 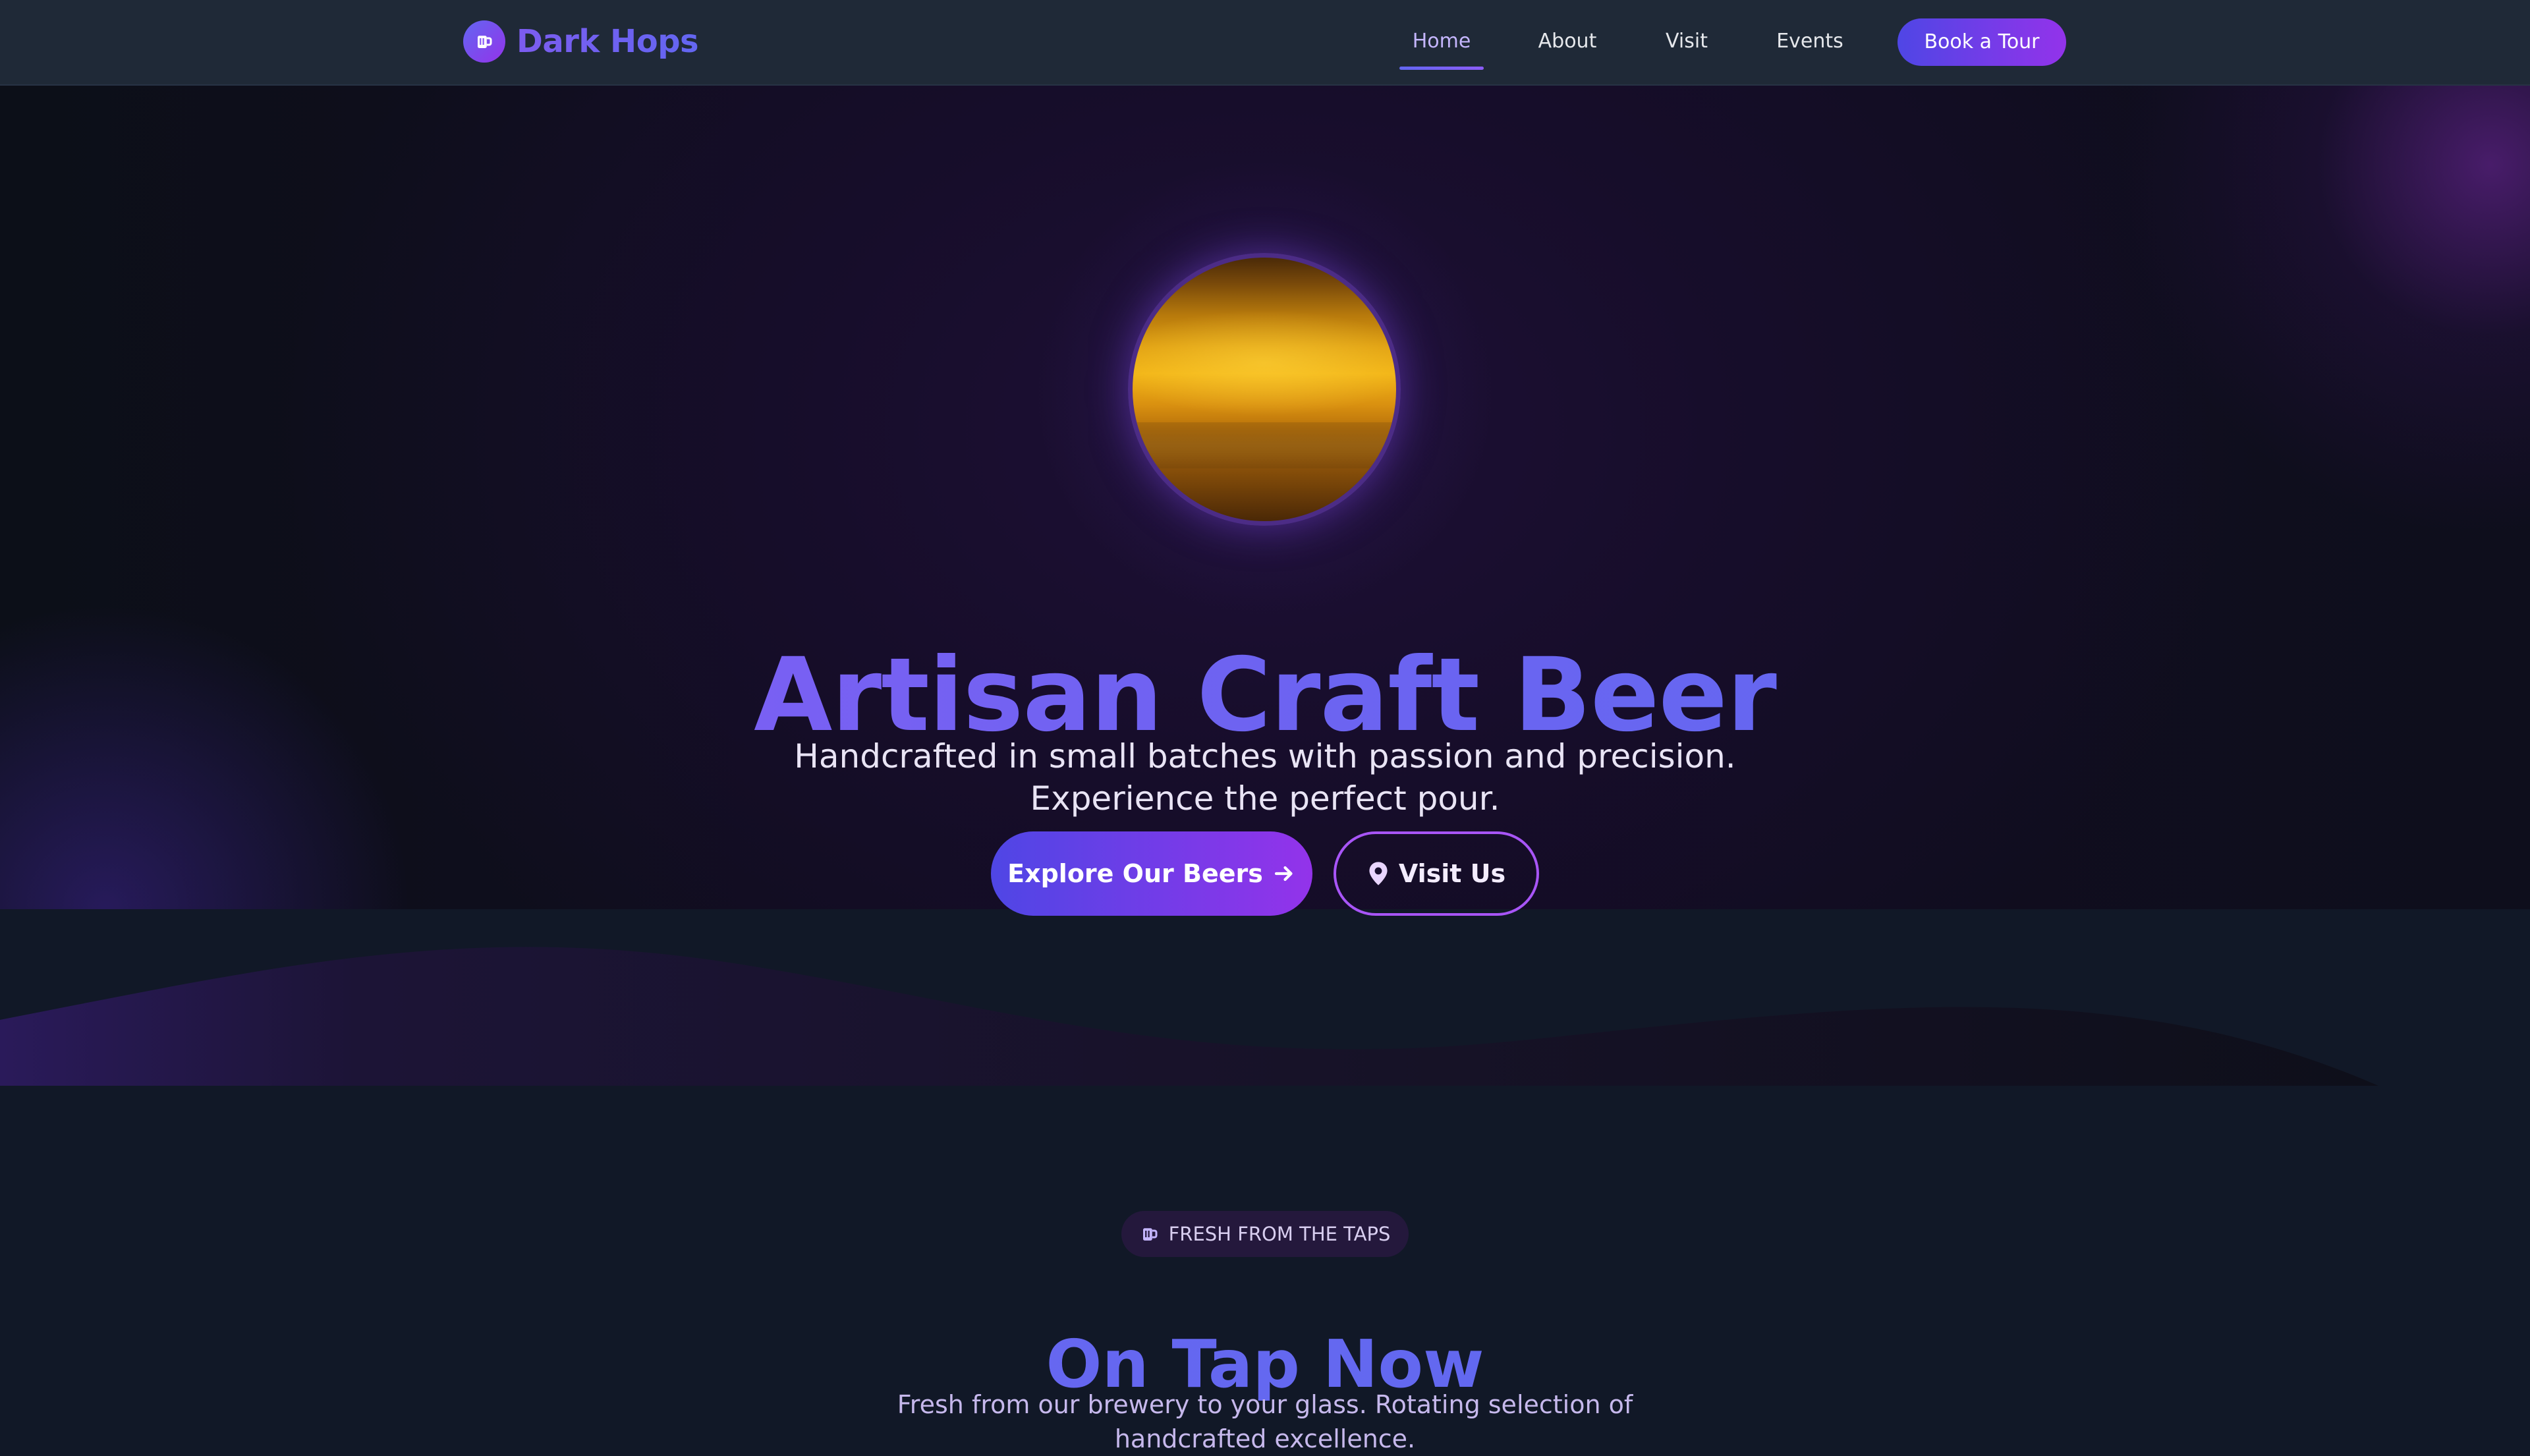 What do you see at coordinates (1279, 1234) in the screenshot?
I see `badge-label: FRESH FROM THE TAPS` at bounding box center [1279, 1234].